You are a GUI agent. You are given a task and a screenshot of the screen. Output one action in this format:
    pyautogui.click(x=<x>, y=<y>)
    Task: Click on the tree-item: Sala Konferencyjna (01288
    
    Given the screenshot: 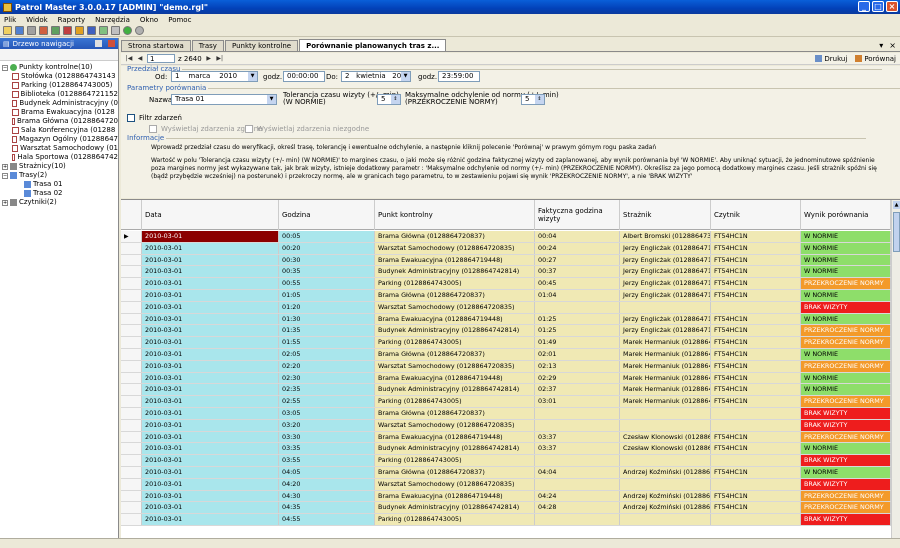 What is the action you would take?
    pyautogui.click(x=60, y=130)
    